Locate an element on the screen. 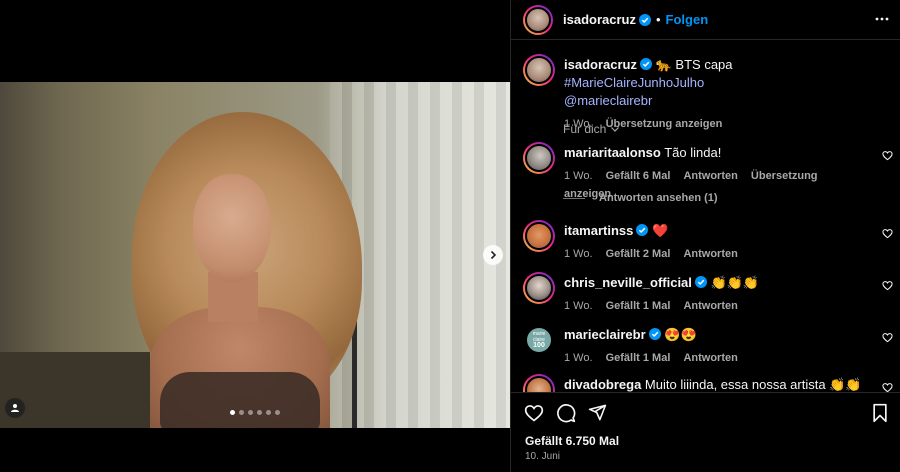 This screenshot has height=472, width=900. photo-subject-garment is located at coordinates (240, 400).